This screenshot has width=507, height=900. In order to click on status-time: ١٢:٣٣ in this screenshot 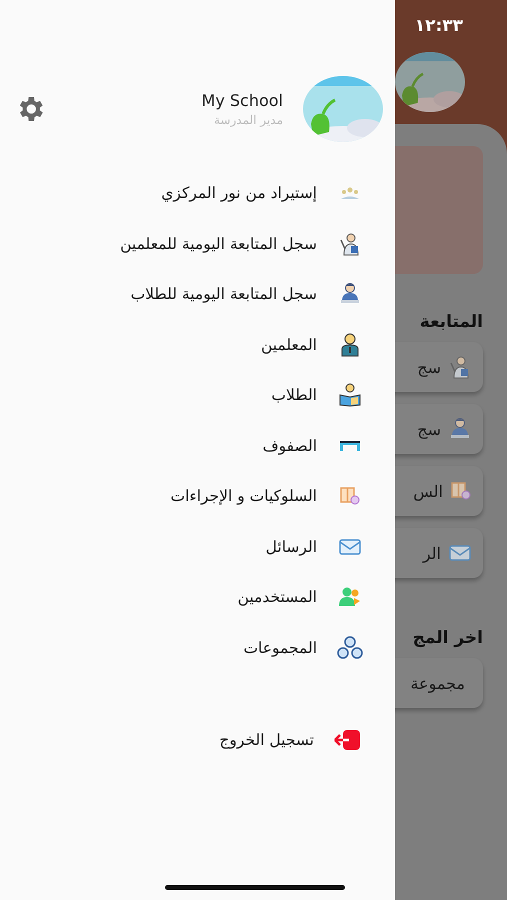, I will do `click(438, 26)`.